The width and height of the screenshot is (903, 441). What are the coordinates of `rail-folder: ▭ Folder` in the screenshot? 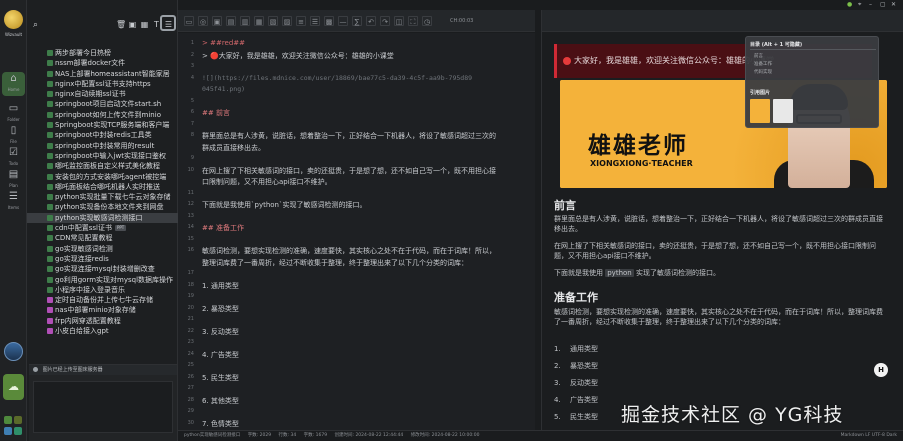 It's located at (13, 112).